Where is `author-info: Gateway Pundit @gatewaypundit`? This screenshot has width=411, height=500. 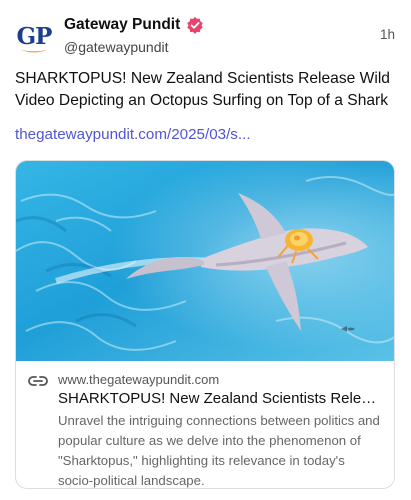 author-info: Gateway Pundit @gatewaypundit is located at coordinates (134, 34).